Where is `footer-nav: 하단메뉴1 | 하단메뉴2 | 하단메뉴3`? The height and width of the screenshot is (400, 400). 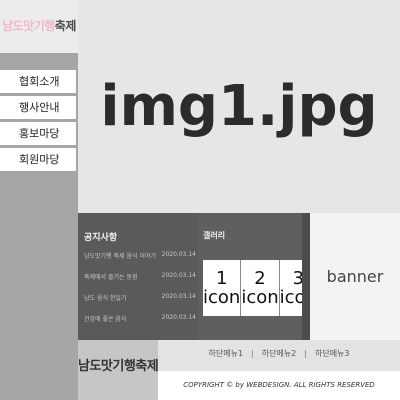 footer-nav: 하단메뉴1 | 하단메뉴2 | 하단메뉴3 is located at coordinates (279, 355).